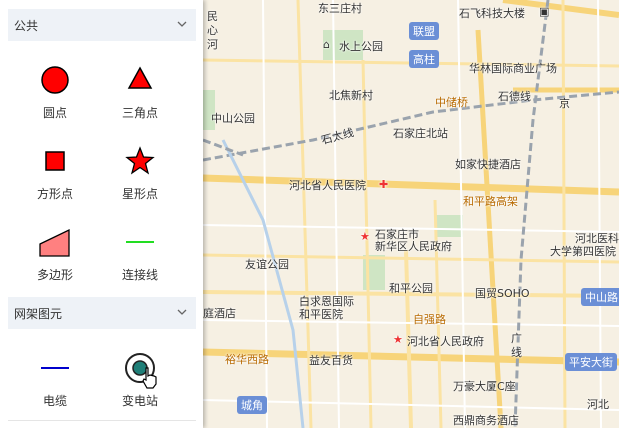 The width and height of the screenshot is (619, 428). Describe the element at coordinates (321, 314) in the screenshot. I see `map-label: 和平医院` at that location.